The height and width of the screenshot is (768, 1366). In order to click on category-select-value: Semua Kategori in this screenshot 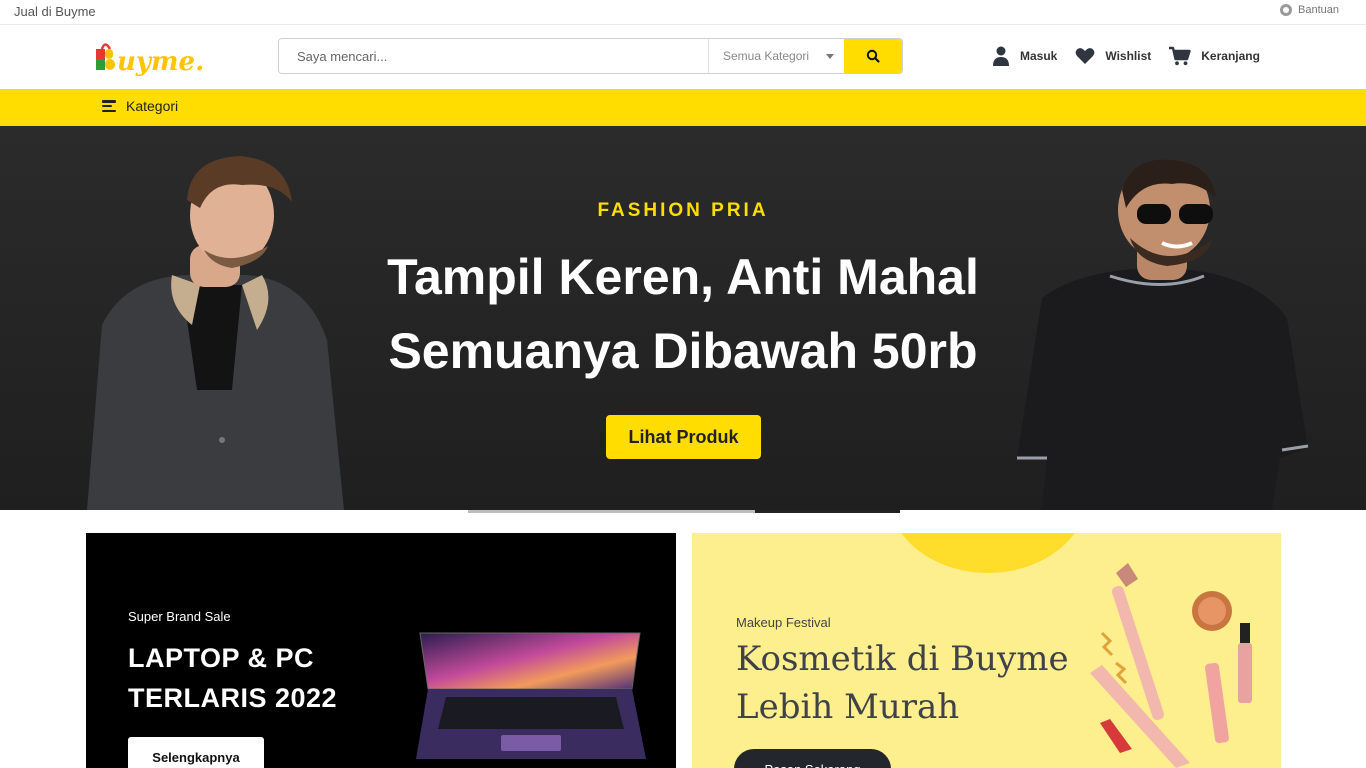, I will do `click(766, 56)`.